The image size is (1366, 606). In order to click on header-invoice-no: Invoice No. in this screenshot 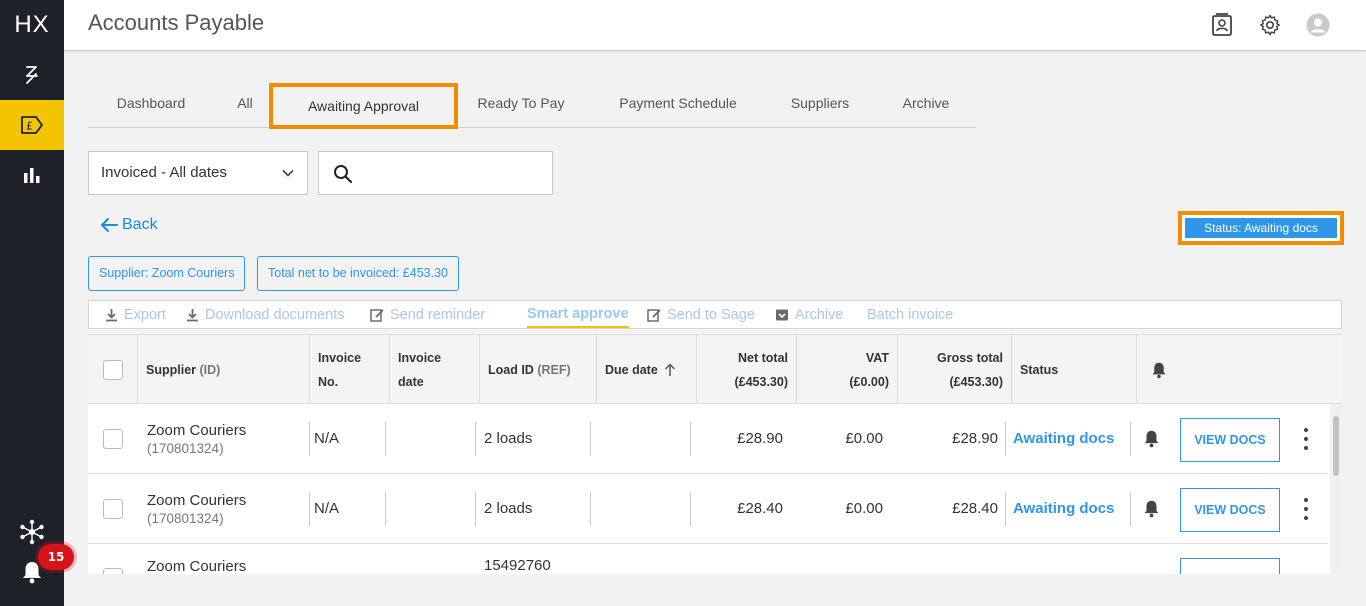, I will do `click(350, 369)`.